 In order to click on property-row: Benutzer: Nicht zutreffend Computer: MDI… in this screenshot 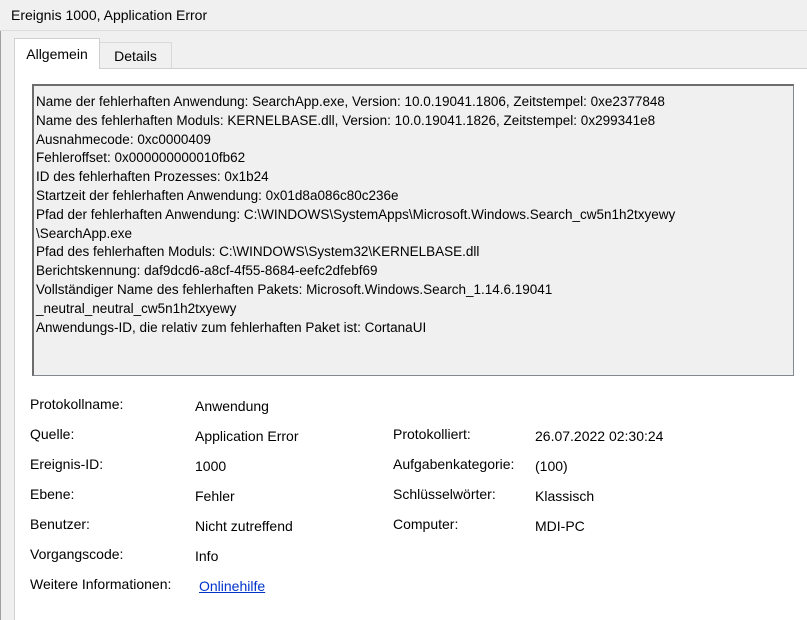, I will do `click(410, 526)`.